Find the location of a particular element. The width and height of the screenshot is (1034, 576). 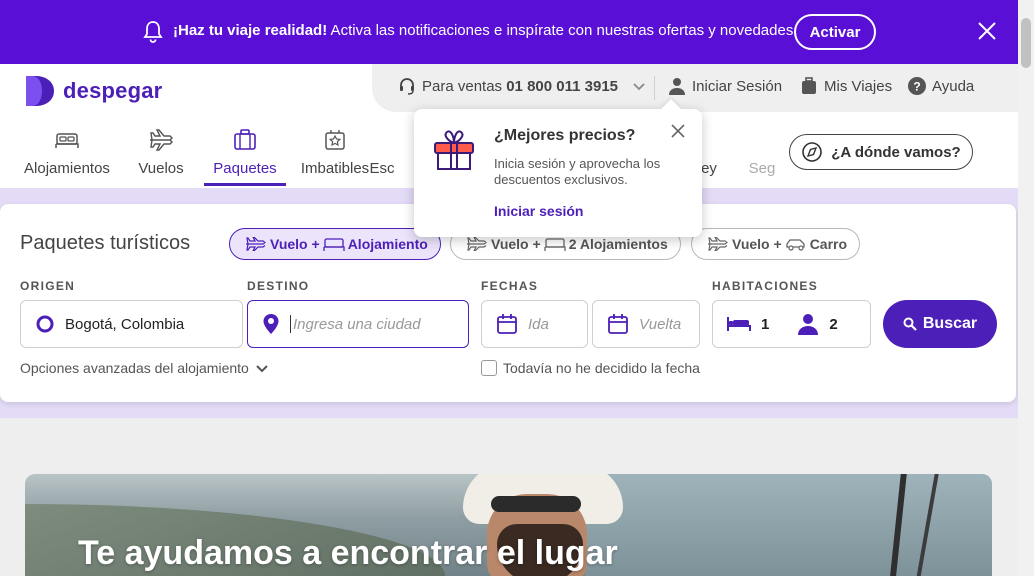

return-date-field: Vuelta is located at coordinates (646, 324).